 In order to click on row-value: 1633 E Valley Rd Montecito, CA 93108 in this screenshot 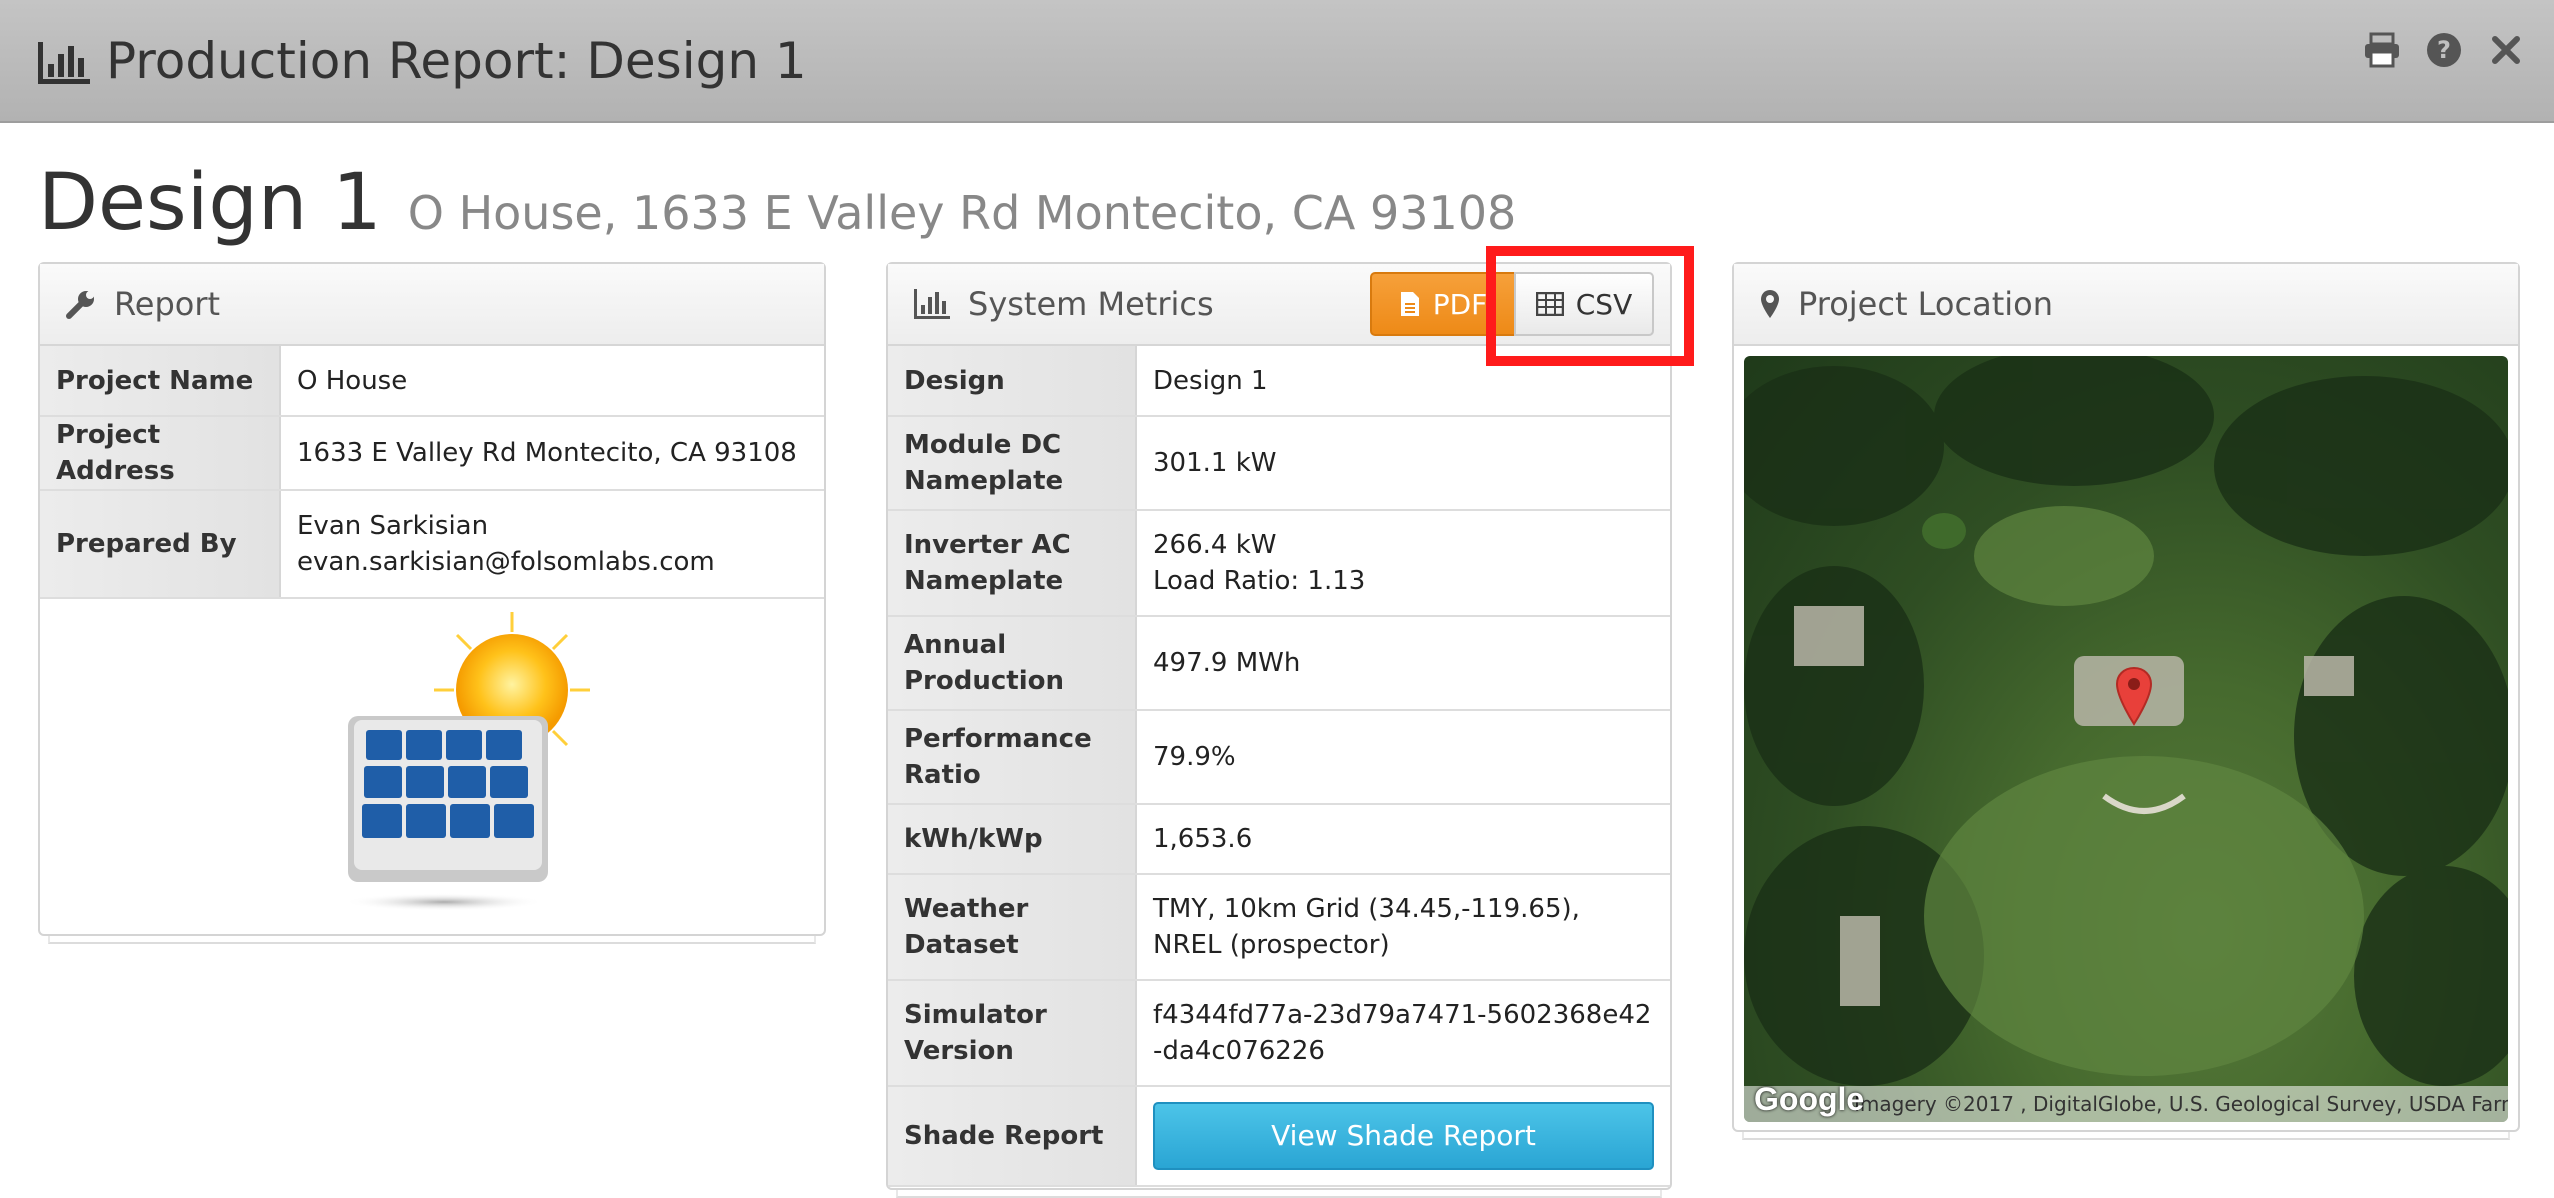, I will do `click(552, 453)`.